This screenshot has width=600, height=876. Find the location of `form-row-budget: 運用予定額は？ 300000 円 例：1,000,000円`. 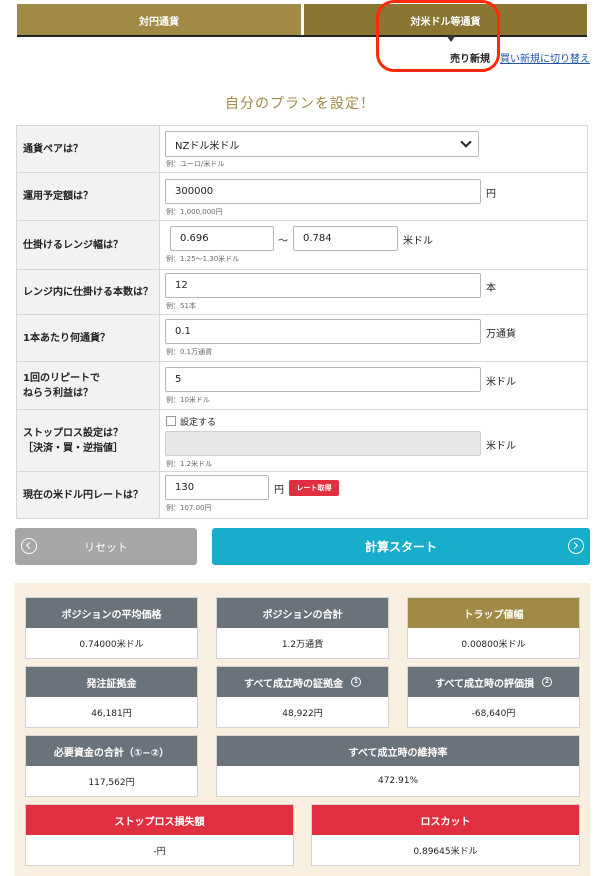

form-row-budget: 運用予定額は？ 300000 円 例：1,000,000円 is located at coordinates (302, 197).